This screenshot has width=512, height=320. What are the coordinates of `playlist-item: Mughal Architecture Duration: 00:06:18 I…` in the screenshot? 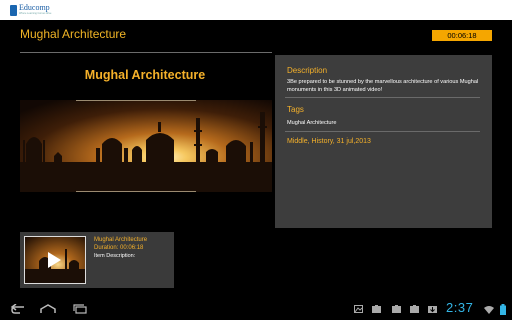 It's located at (97, 260).